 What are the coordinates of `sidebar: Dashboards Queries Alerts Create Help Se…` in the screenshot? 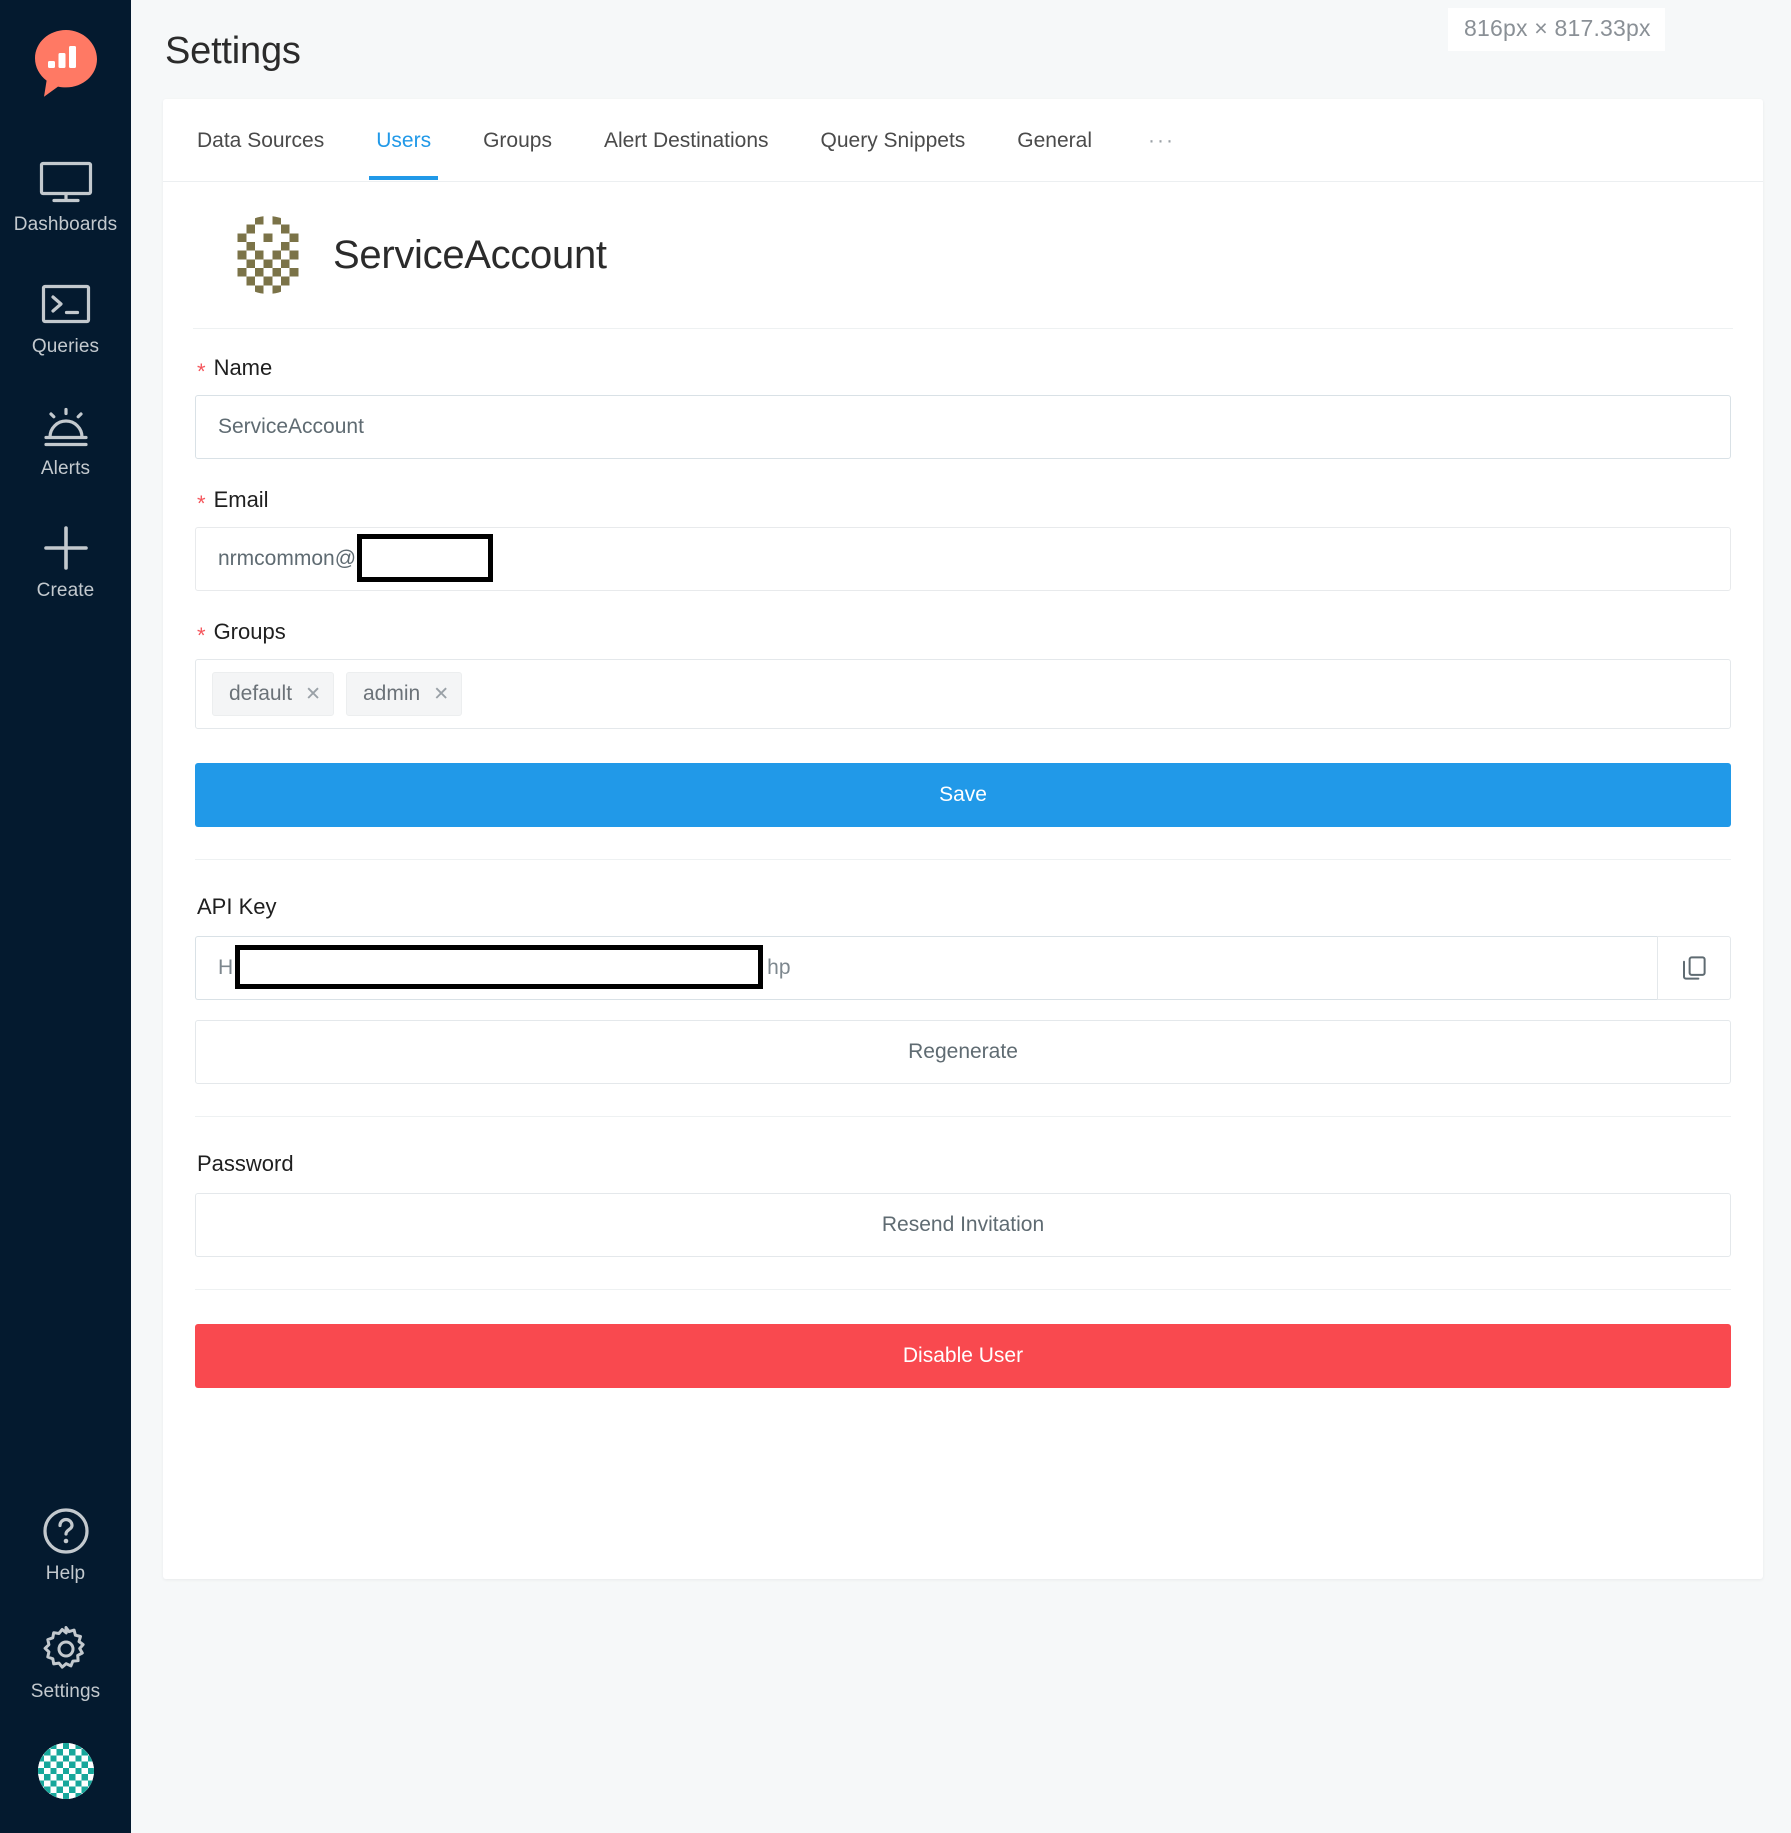 It's located at (65, 916).